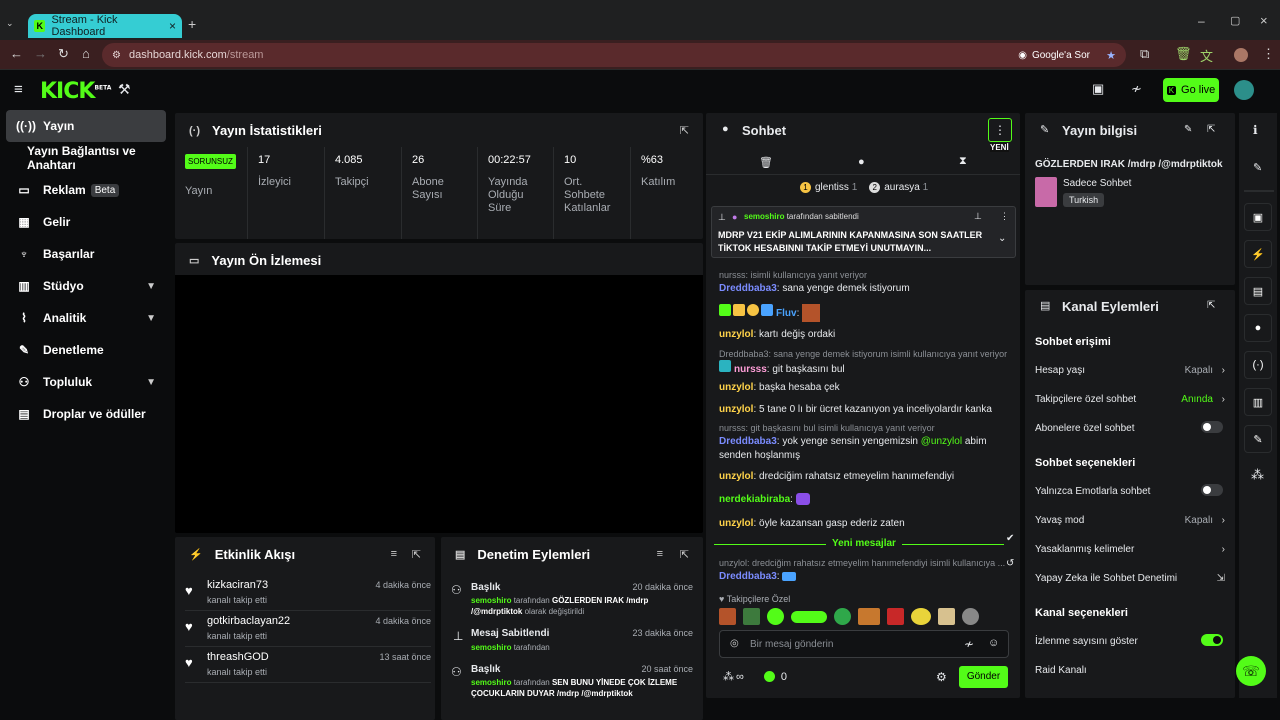  What do you see at coordinates (1130, 670) in the screenshot?
I see `raid-row: Raid Kanalı` at bounding box center [1130, 670].